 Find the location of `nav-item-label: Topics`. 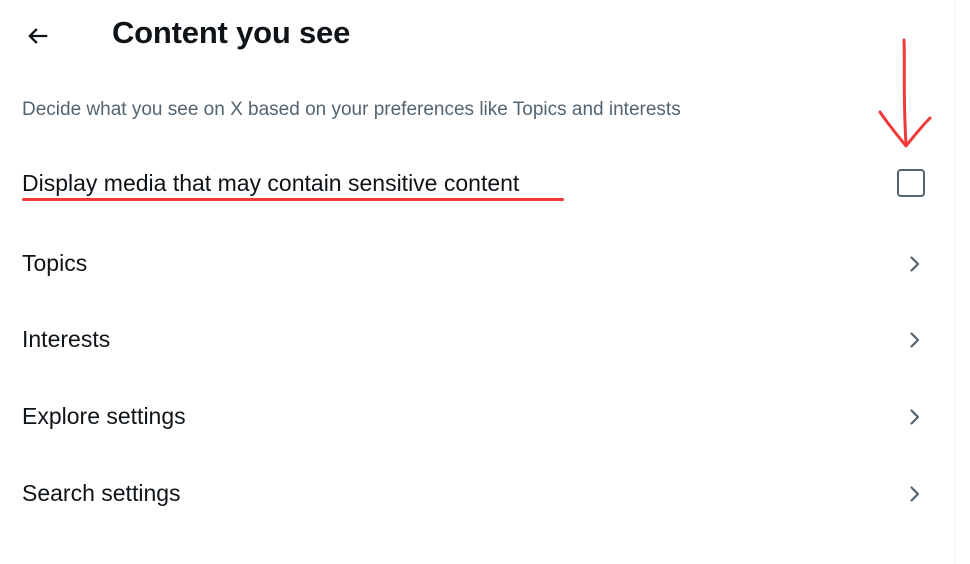

nav-item-label: Topics is located at coordinates (55, 263).